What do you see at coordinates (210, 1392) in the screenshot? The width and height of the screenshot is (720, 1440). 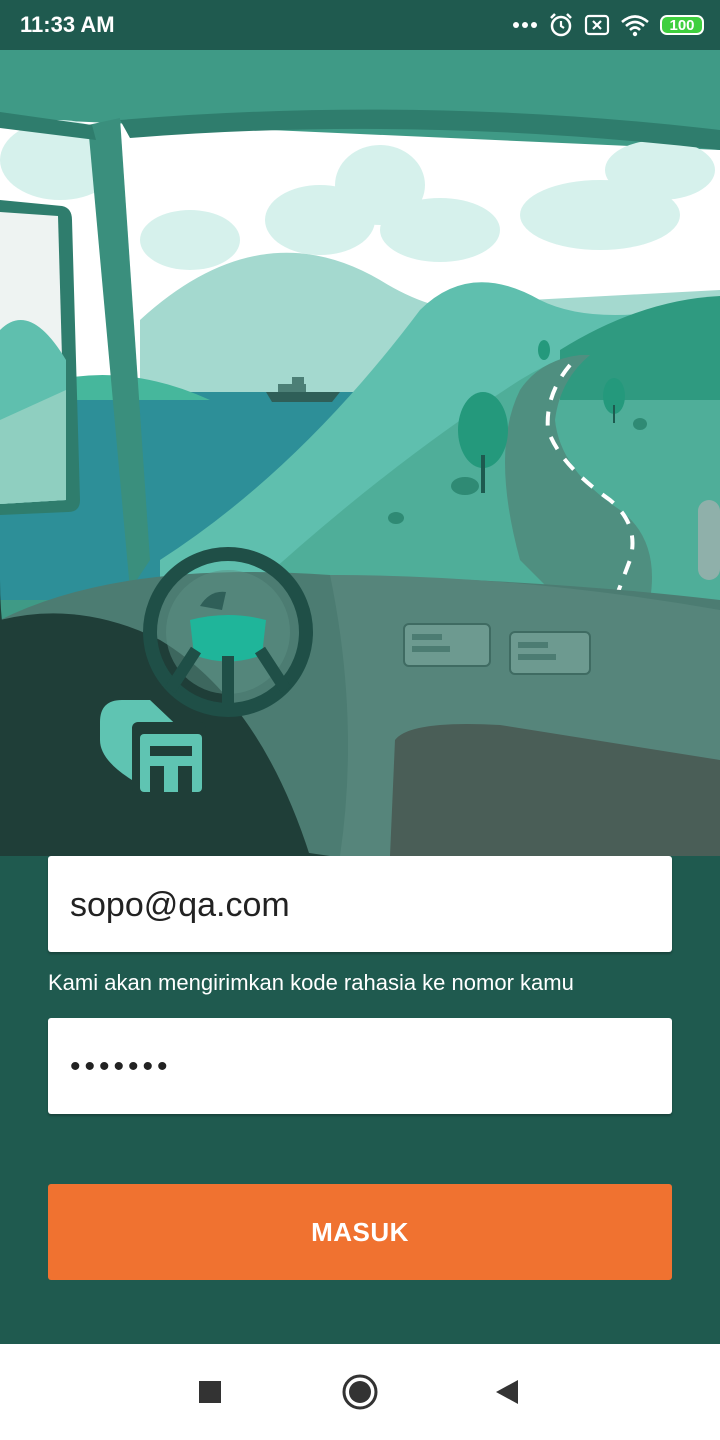 I see `recents-square-icon` at bounding box center [210, 1392].